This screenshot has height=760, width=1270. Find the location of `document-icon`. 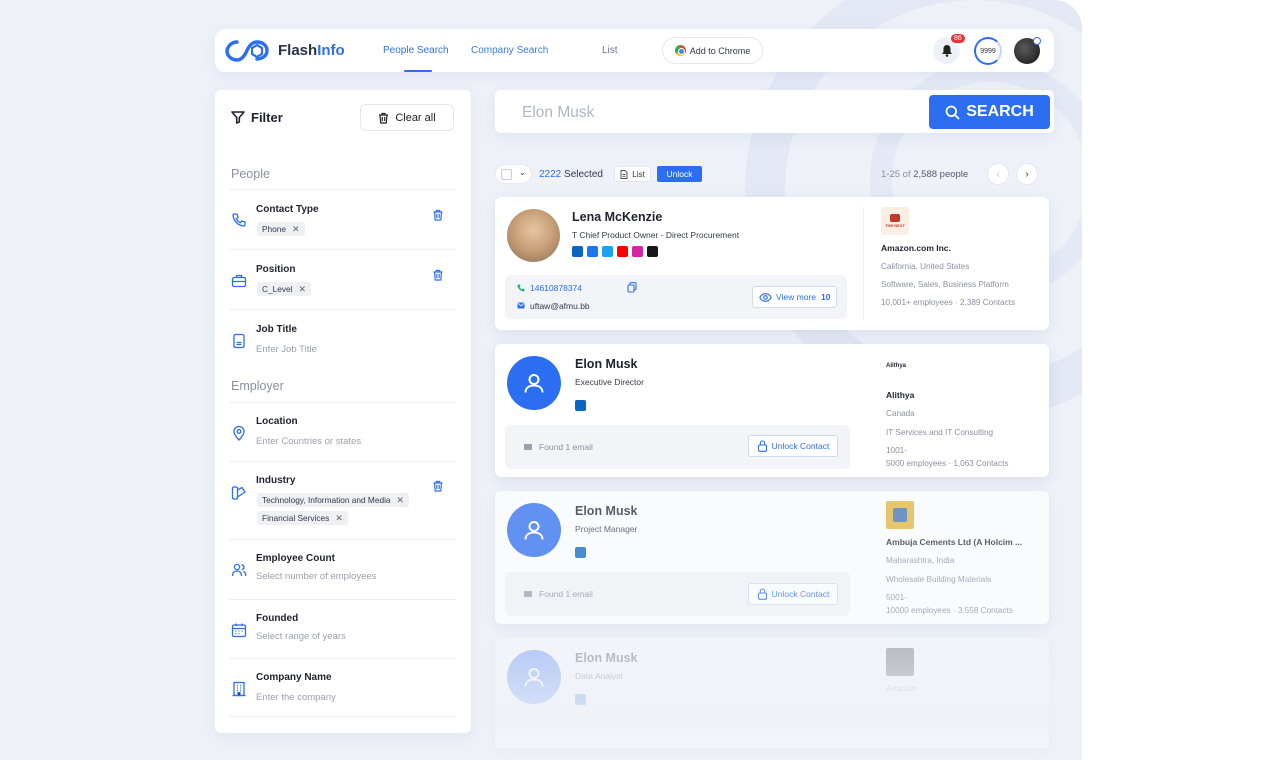

document-icon is located at coordinates (624, 174).